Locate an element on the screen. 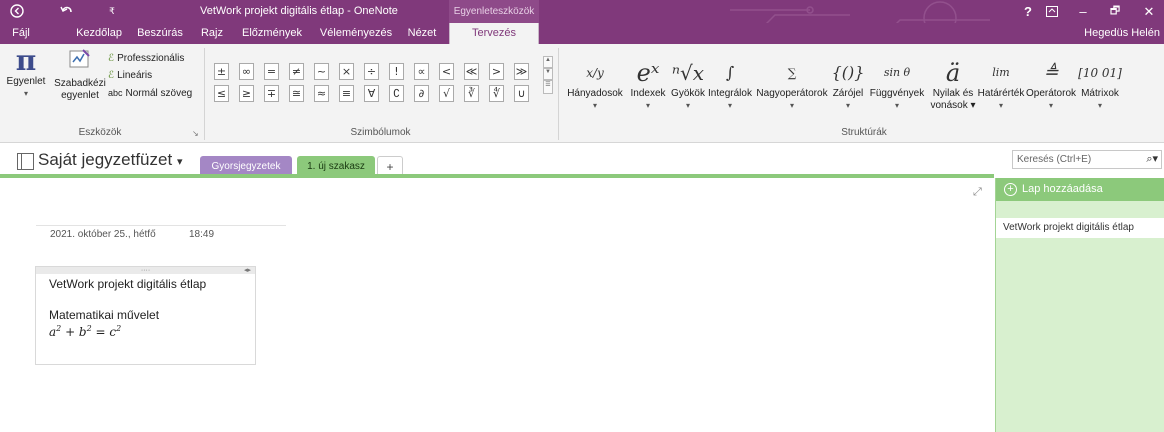 This screenshot has height=432, width=1164. ink-equation-label-1: Szabadkézi is located at coordinates (80, 83).